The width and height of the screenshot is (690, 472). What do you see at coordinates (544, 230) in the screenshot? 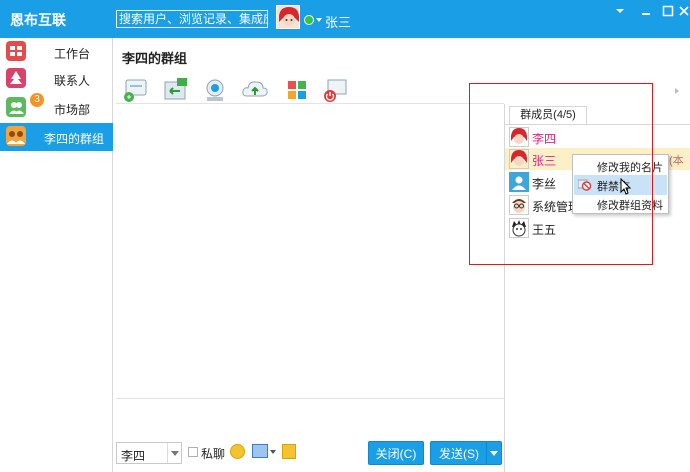
I see `member-name: 王五` at bounding box center [544, 230].